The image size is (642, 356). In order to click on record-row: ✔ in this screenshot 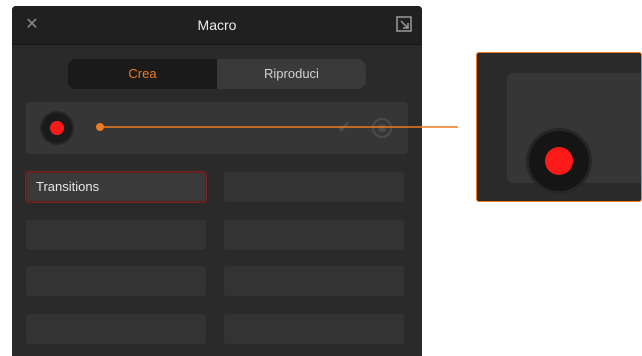, I will do `click(217, 128)`.